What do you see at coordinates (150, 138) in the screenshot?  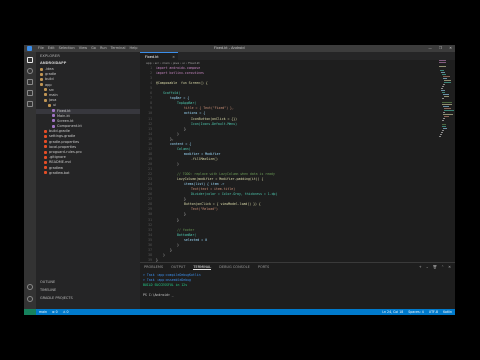 I see `line-number: 15` at bounding box center [150, 138].